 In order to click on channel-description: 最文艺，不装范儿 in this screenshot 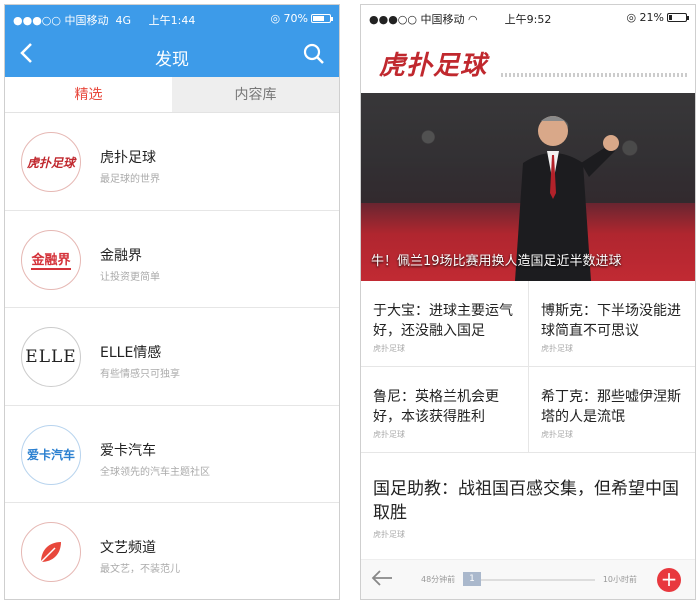, I will do `click(140, 569)`.